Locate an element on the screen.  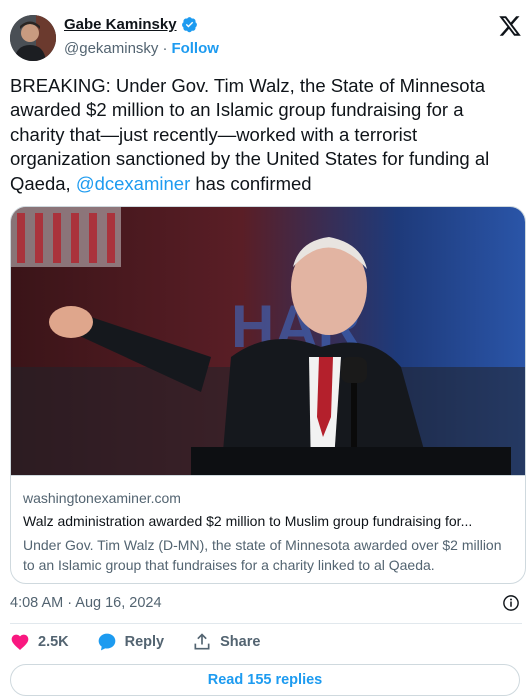
share-icon is located at coordinates (202, 642).